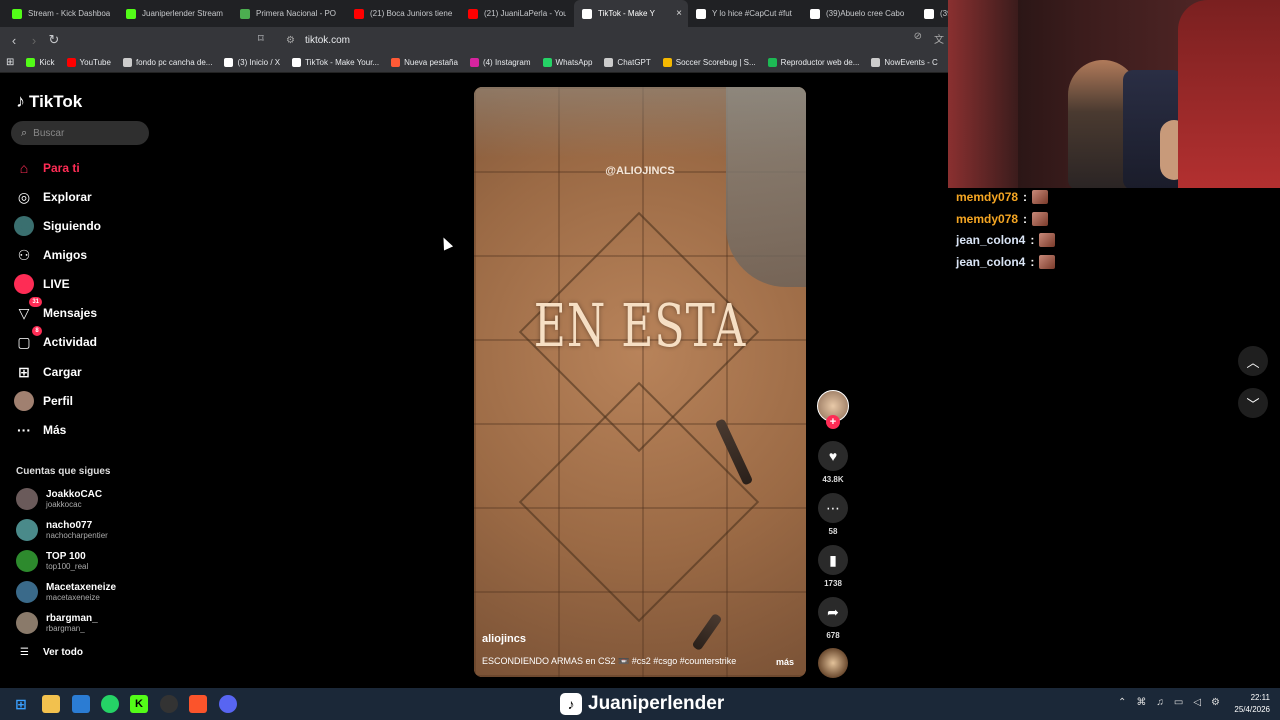  Describe the element at coordinates (74, 494) in the screenshot. I see `account-name: JoakkoCAC` at that location.